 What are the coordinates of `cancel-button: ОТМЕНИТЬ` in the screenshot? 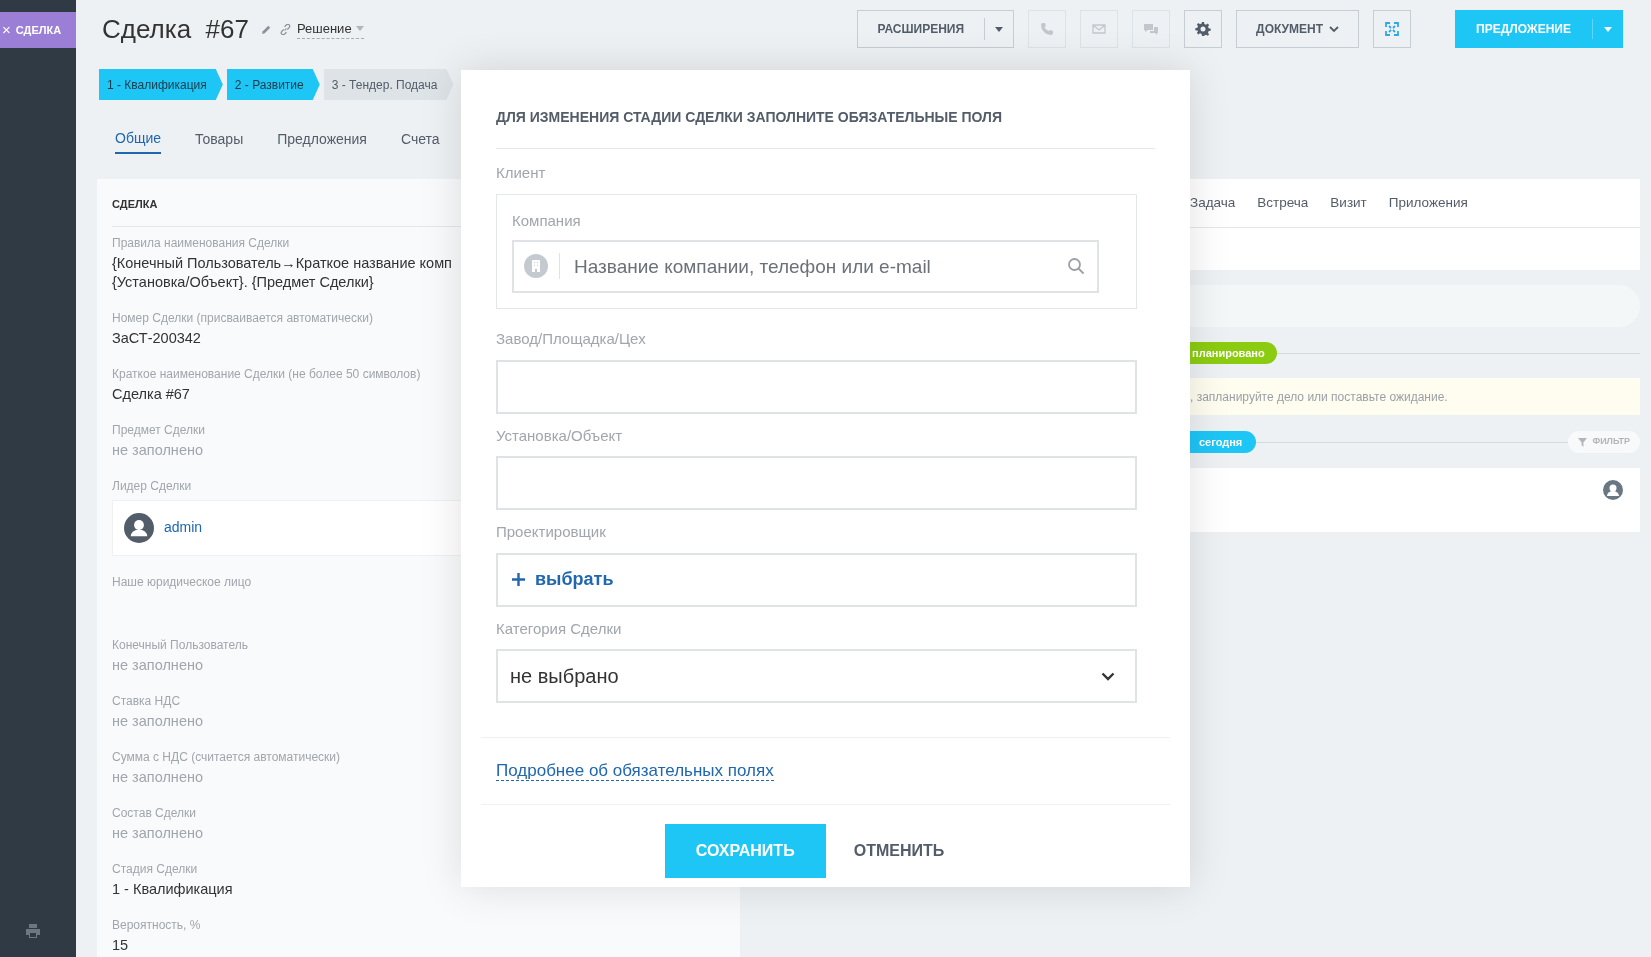 It's located at (899, 850).